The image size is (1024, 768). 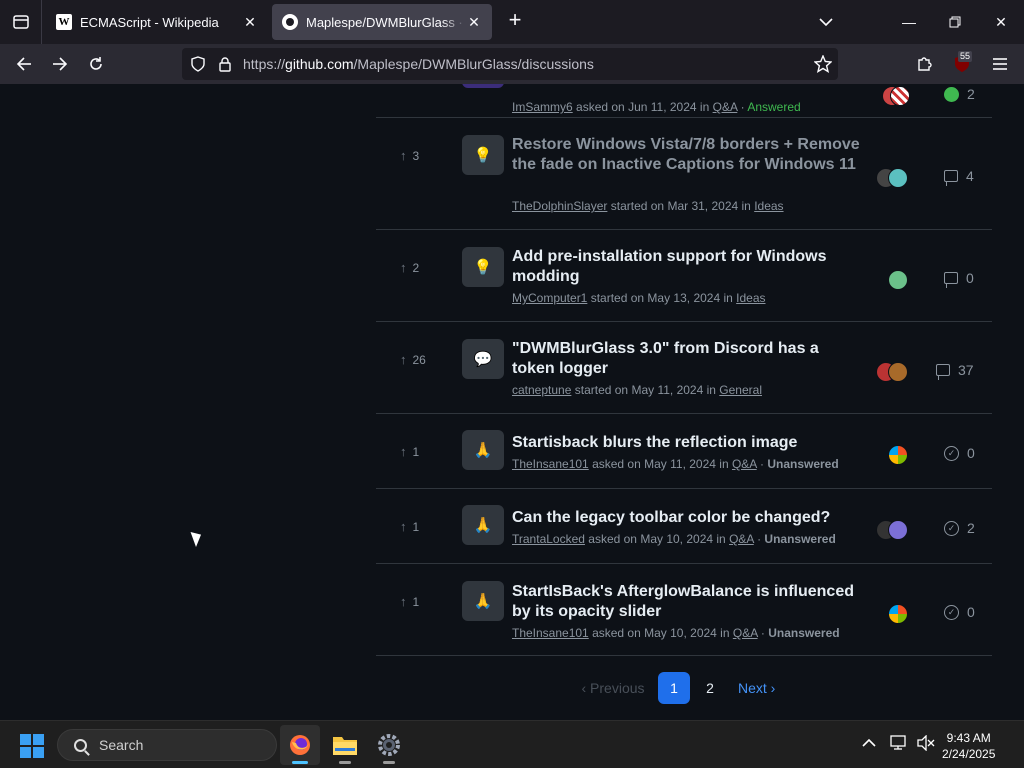 I want to click on status-badge: Answered, so click(x=774, y=107).